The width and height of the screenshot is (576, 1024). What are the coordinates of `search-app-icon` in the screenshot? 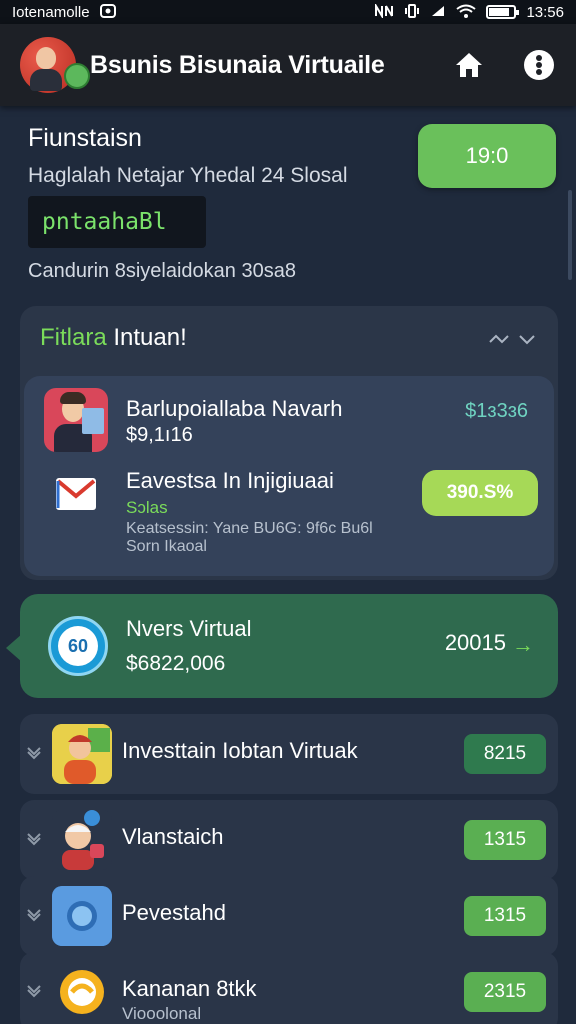 It's located at (82, 916).